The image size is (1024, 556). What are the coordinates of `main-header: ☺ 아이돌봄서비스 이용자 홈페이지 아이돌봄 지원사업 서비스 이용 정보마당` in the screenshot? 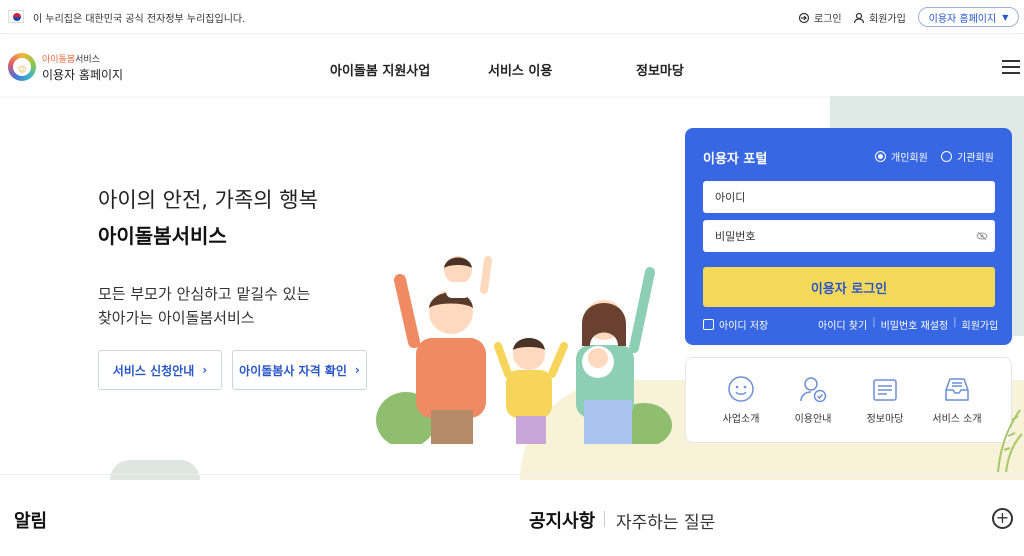 It's located at (512, 67).